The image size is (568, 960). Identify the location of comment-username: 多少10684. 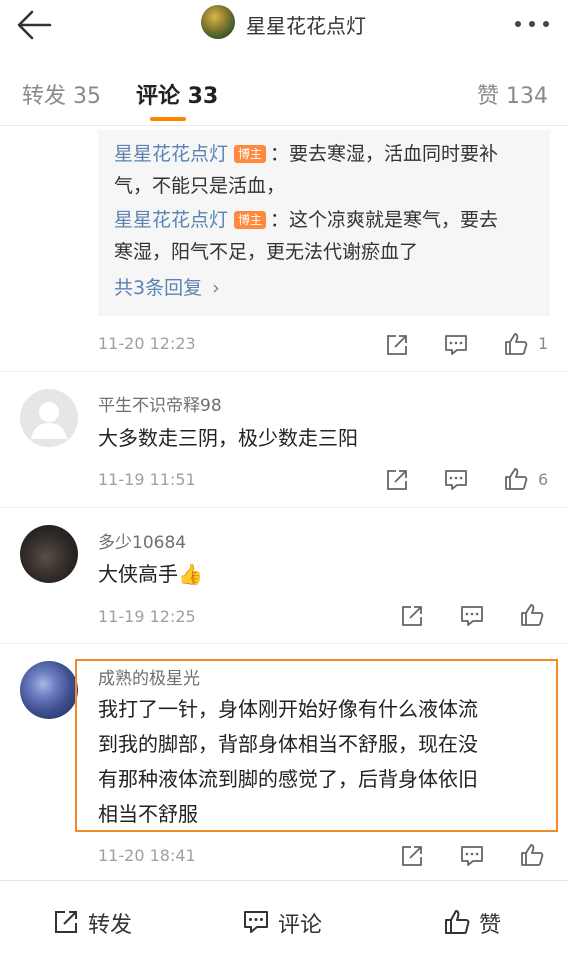
(142, 540).